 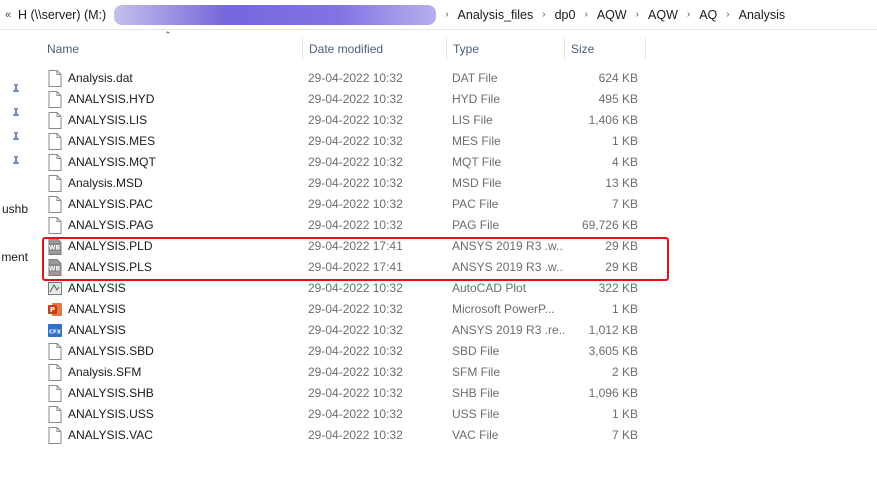 What do you see at coordinates (489, 288) in the screenshot?
I see `file-type: AutoCAD Plot` at bounding box center [489, 288].